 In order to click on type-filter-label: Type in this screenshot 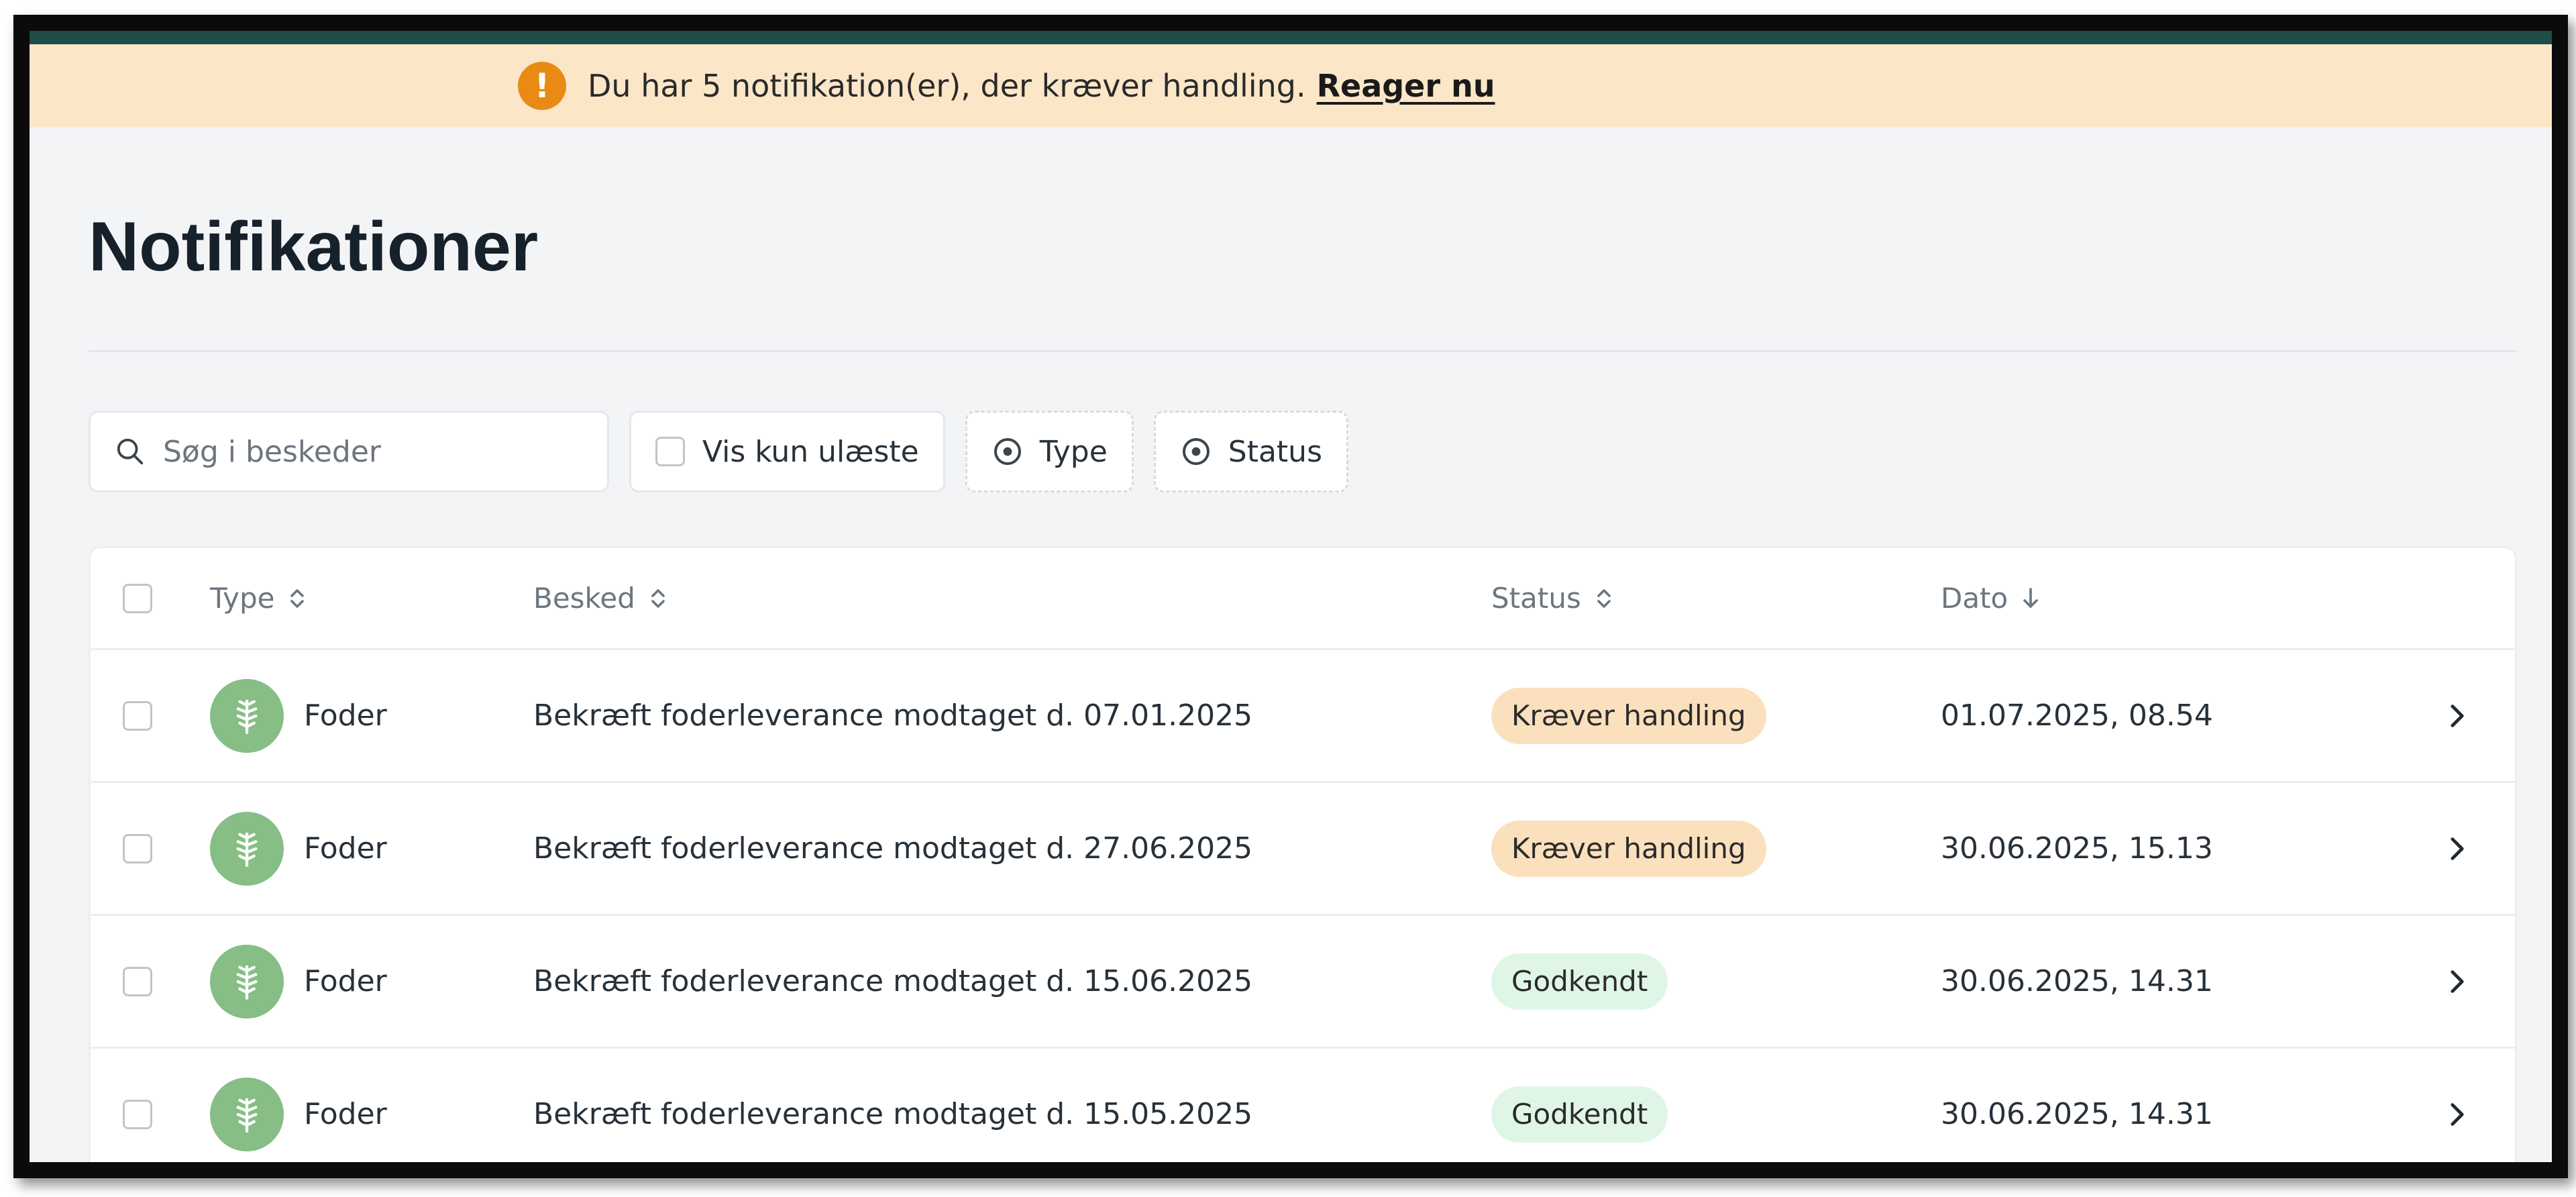, I will do `click(1073, 451)`.